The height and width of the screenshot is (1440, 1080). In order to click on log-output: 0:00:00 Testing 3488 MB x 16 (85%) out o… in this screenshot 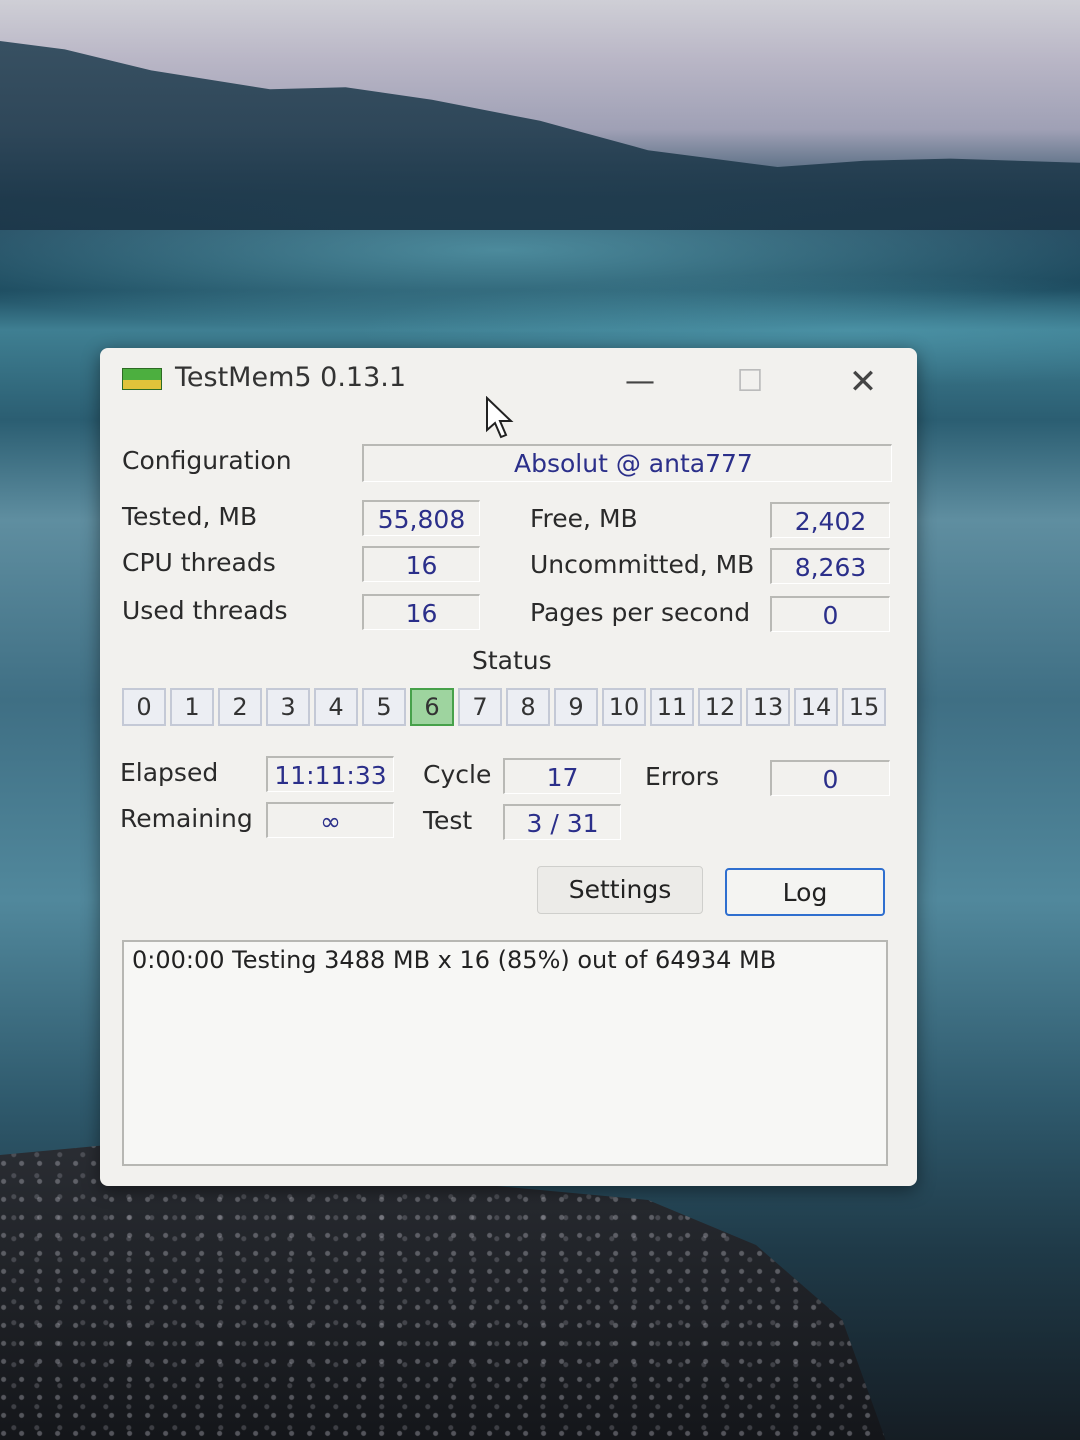, I will do `click(505, 1053)`.